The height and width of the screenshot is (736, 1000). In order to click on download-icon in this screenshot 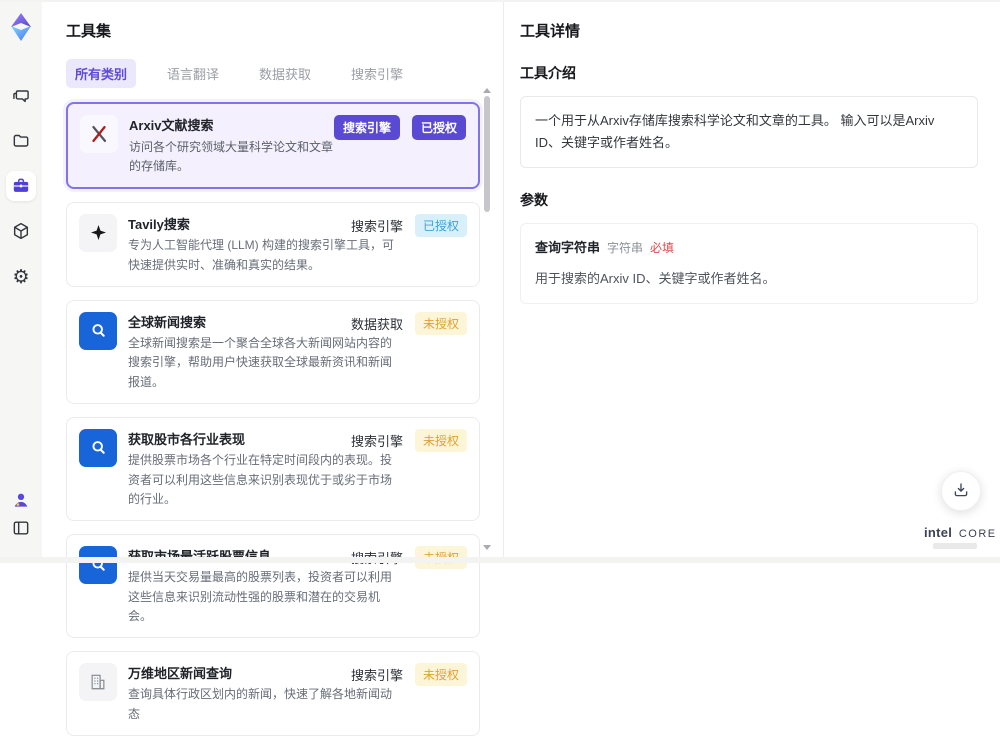, I will do `click(961, 491)`.